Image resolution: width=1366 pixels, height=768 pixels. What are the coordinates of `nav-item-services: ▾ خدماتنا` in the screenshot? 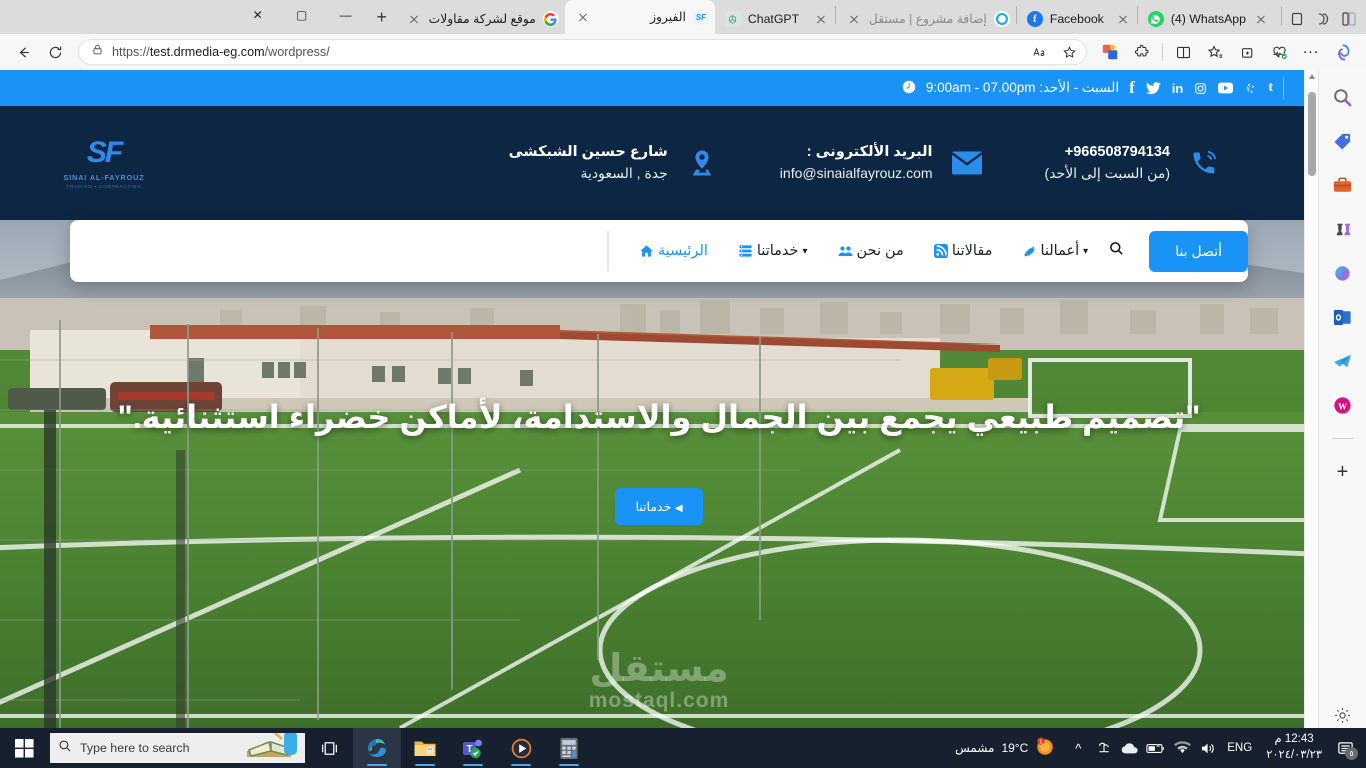 It's located at (773, 251).